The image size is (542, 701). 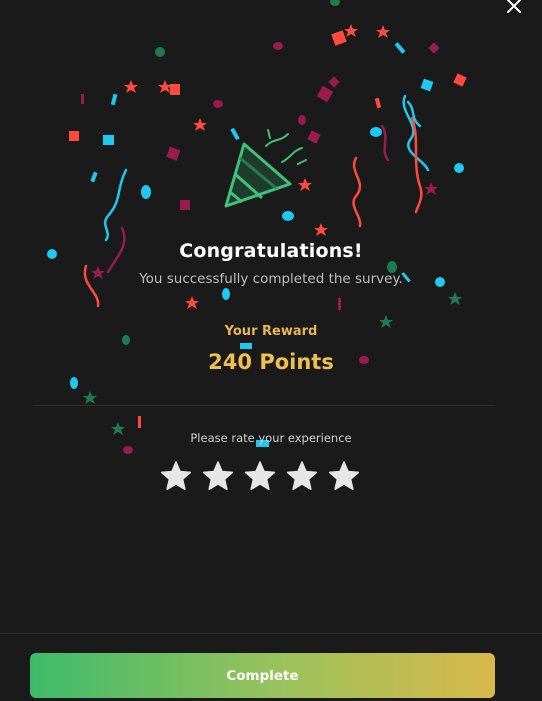 What do you see at coordinates (271, 438) in the screenshot?
I see `rating-prompt: Please rate your experience` at bounding box center [271, 438].